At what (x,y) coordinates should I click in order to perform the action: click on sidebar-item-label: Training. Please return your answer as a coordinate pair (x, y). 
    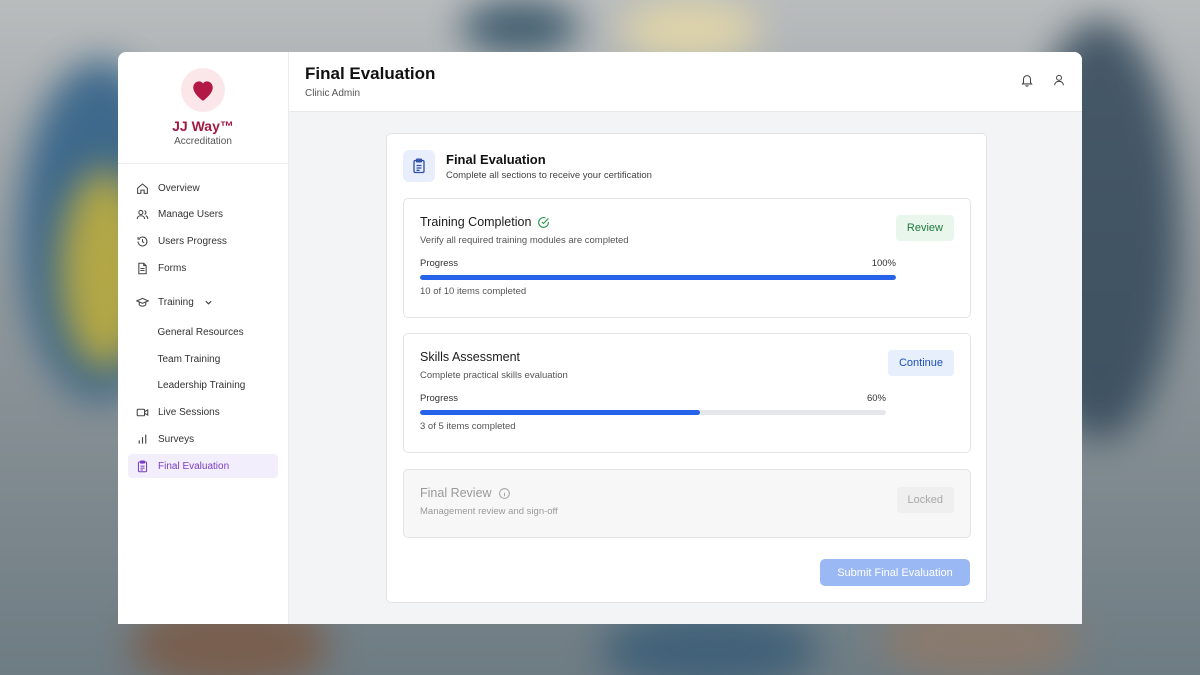
    Looking at the image, I should click on (176, 302).